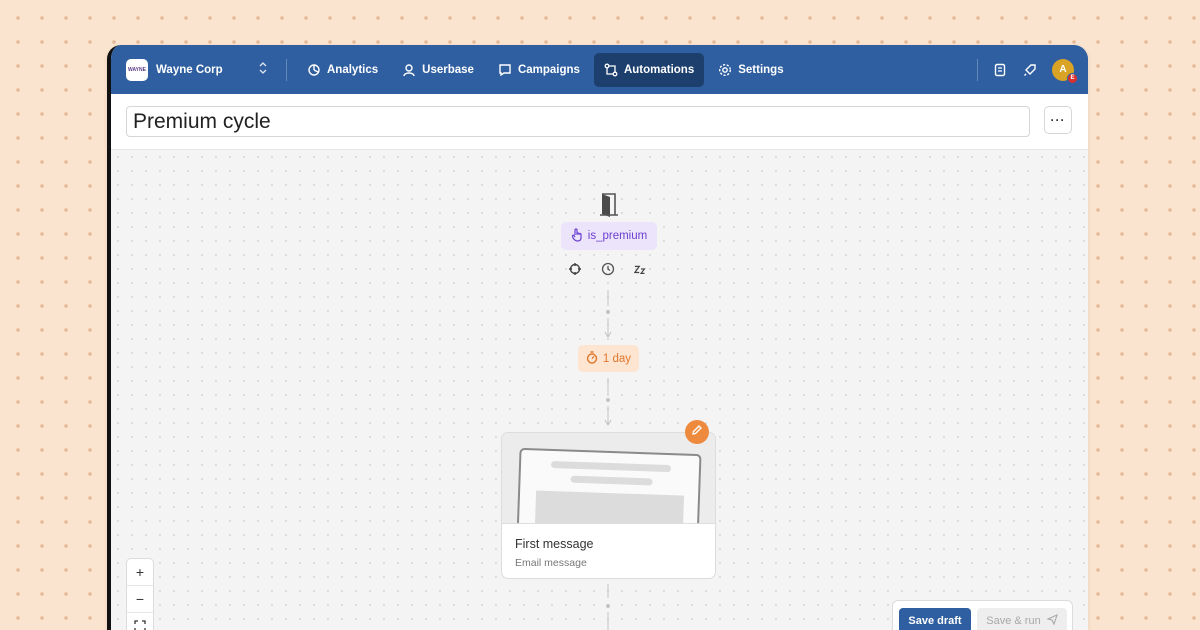 The image size is (1200, 630). What do you see at coordinates (1058, 120) in the screenshot?
I see `more-options-button: ···` at bounding box center [1058, 120].